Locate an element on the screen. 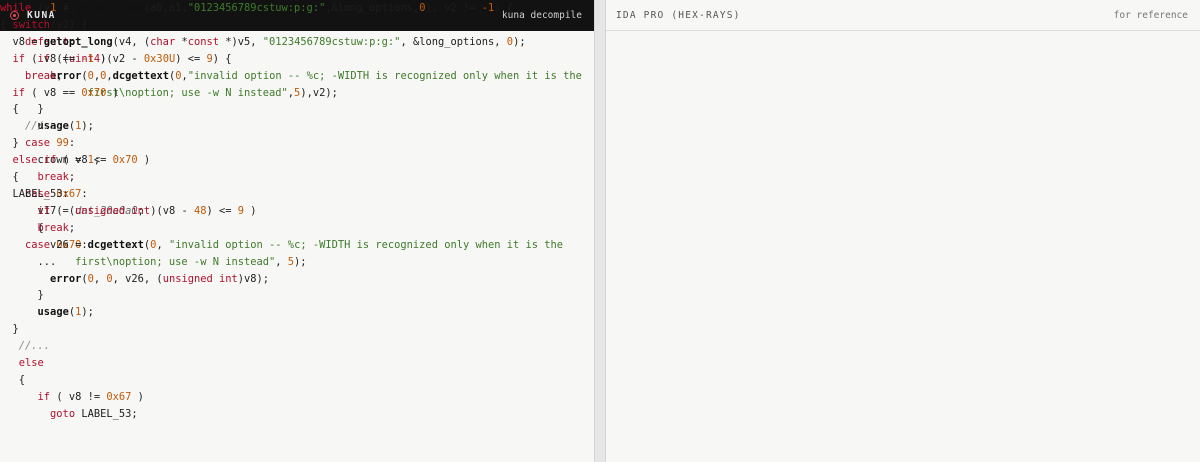 This screenshot has width=1200, height=462. panel-title: IDA PRO (HEX-RAYS) is located at coordinates (678, 15).